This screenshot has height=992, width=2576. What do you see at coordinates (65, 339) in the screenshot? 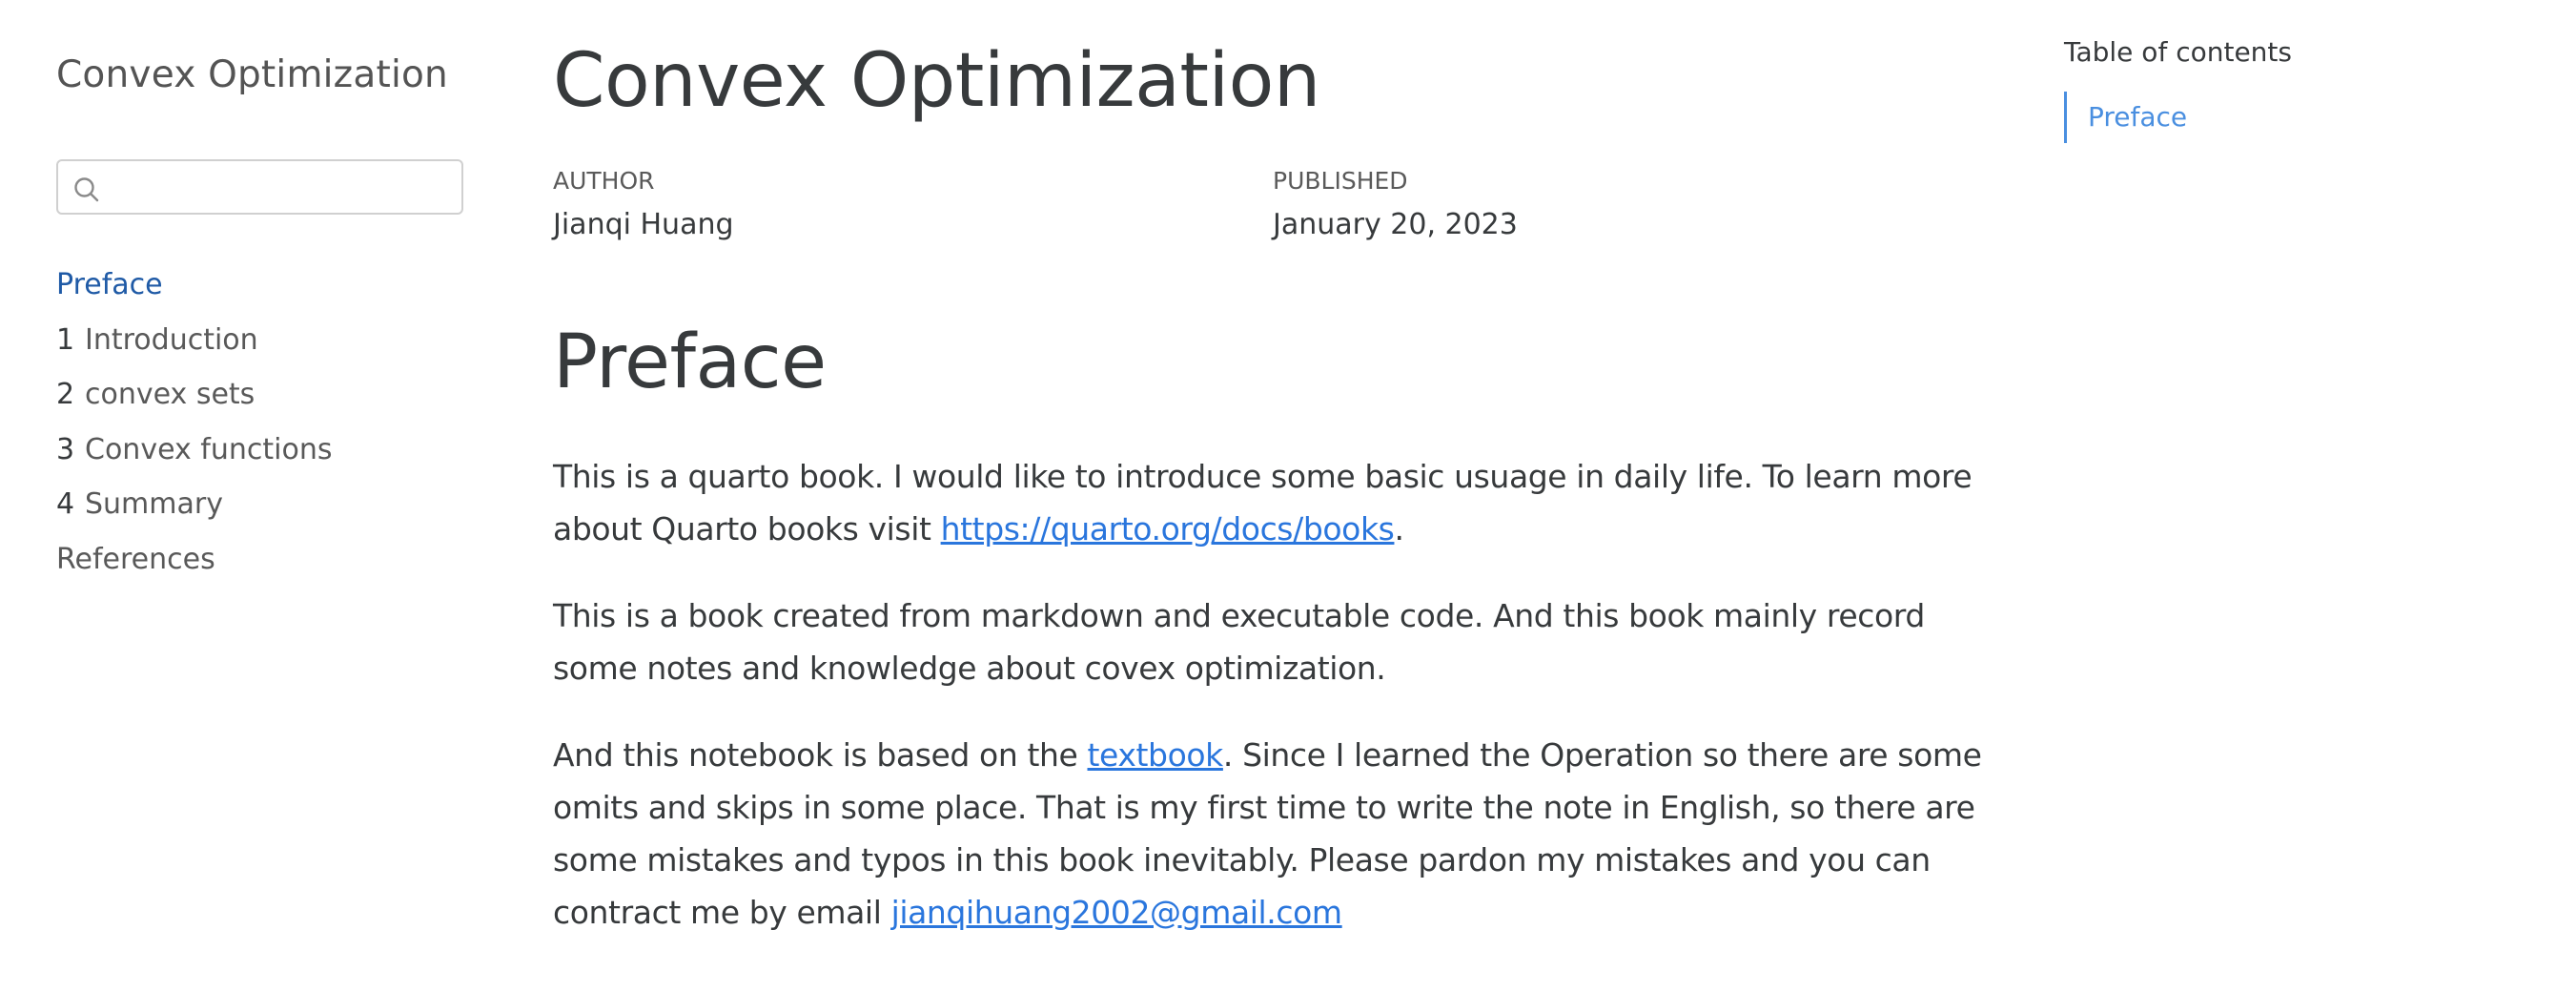
I see `sidebar-item-number: 1` at bounding box center [65, 339].